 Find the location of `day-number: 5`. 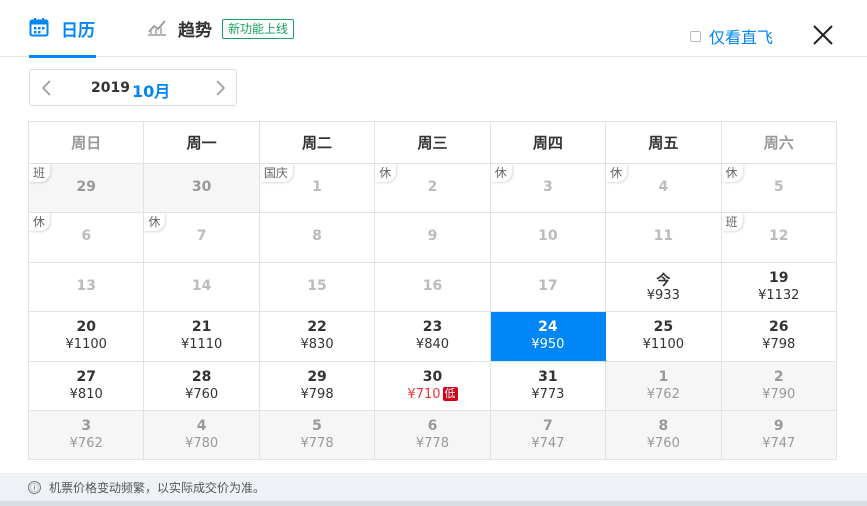

day-number: 5 is located at coordinates (317, 425).